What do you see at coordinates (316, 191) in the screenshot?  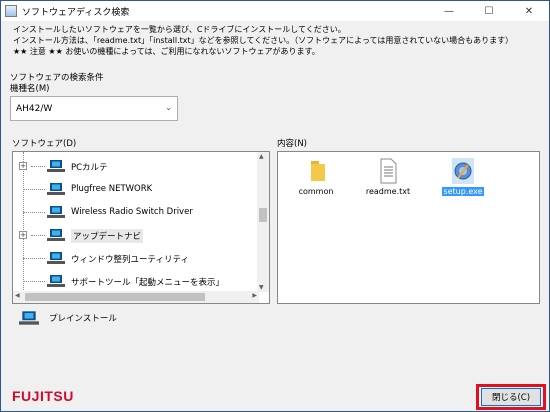 I see `file-name: common` at bounding box center [316, 191].